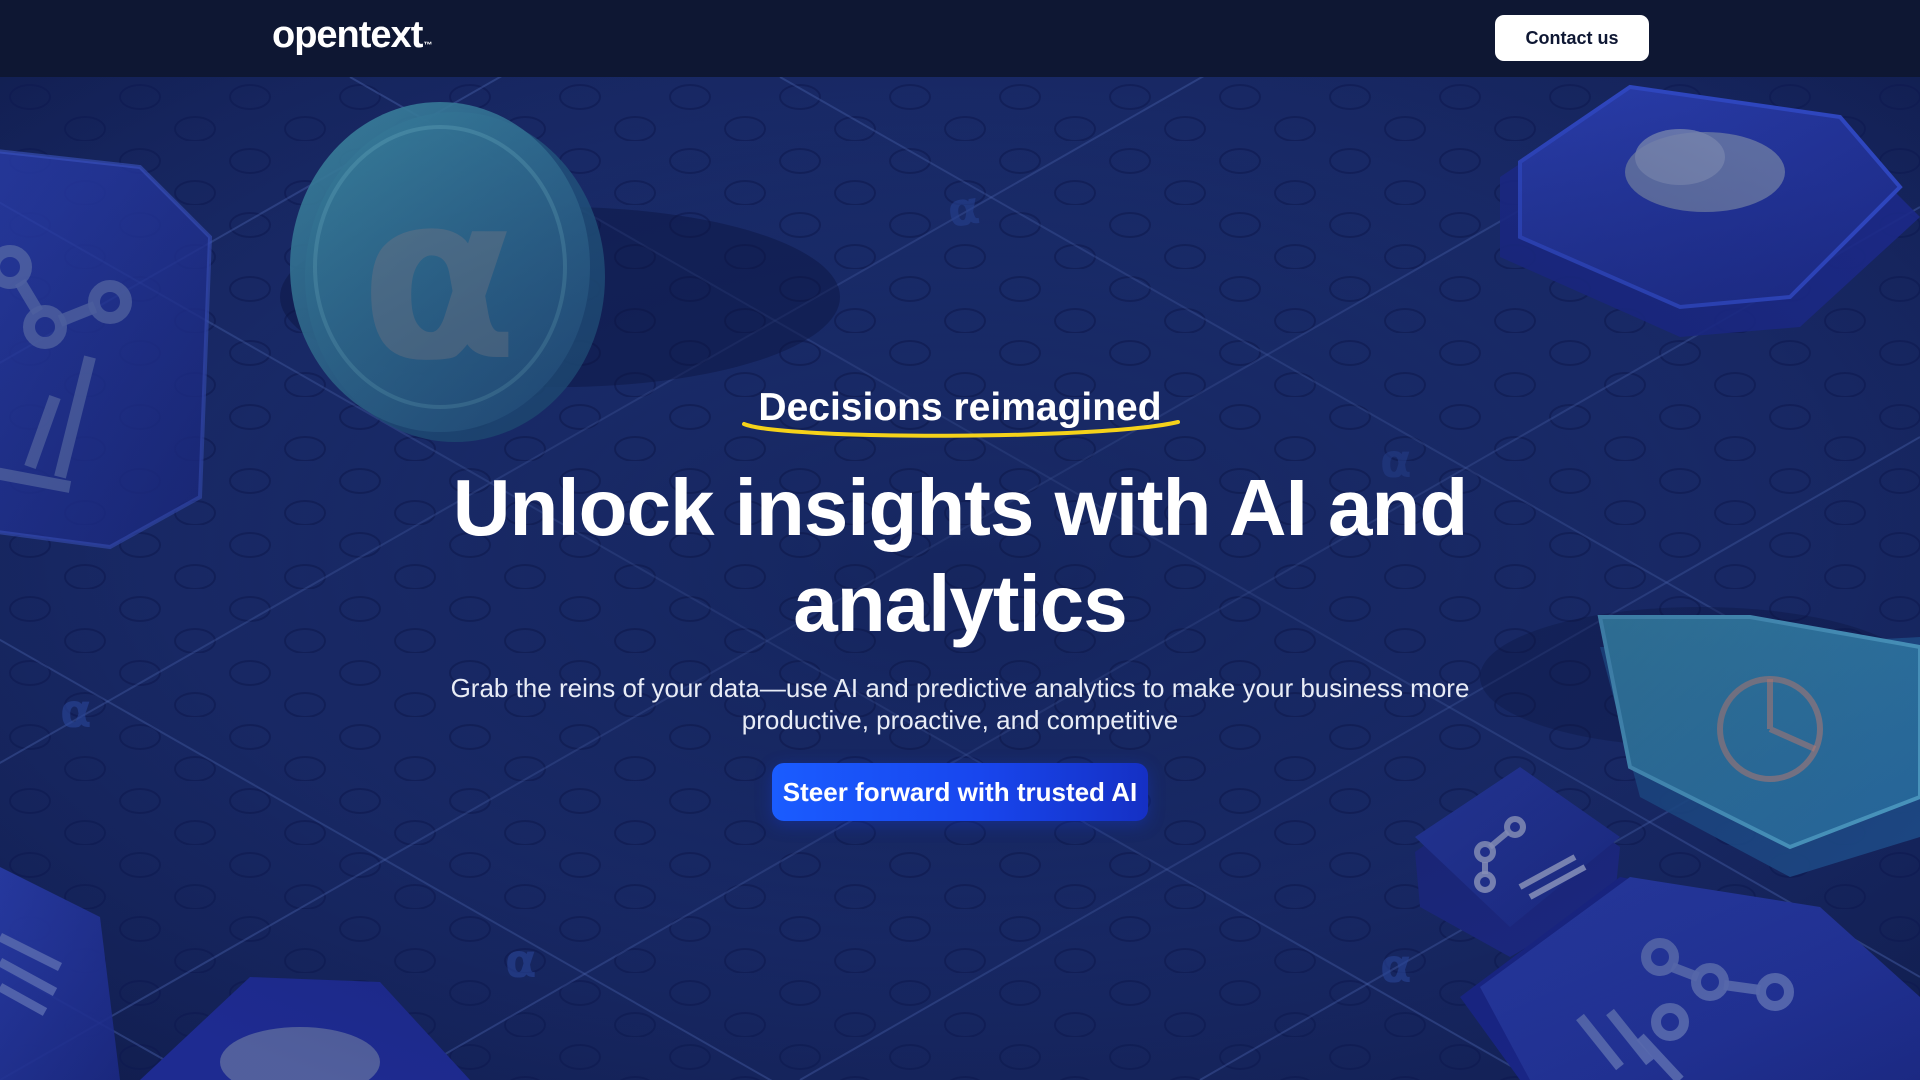  What do you see at coordinates (960, 792) in the screenshot?
I see `steer-forward-cta-button: Steer forward with trusted AI` at bounding box center [960, 792].